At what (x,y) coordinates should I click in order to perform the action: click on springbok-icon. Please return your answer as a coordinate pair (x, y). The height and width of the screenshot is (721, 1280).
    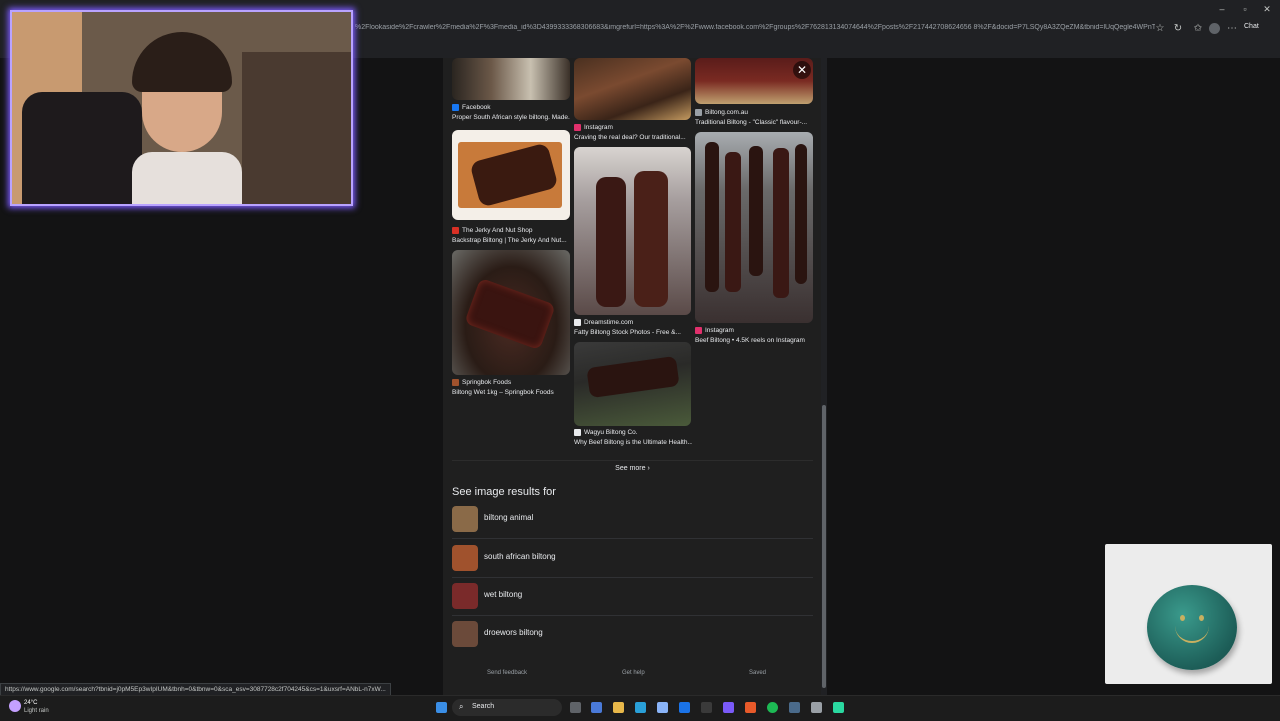
    Looking at the image, I should click on (455, 382).